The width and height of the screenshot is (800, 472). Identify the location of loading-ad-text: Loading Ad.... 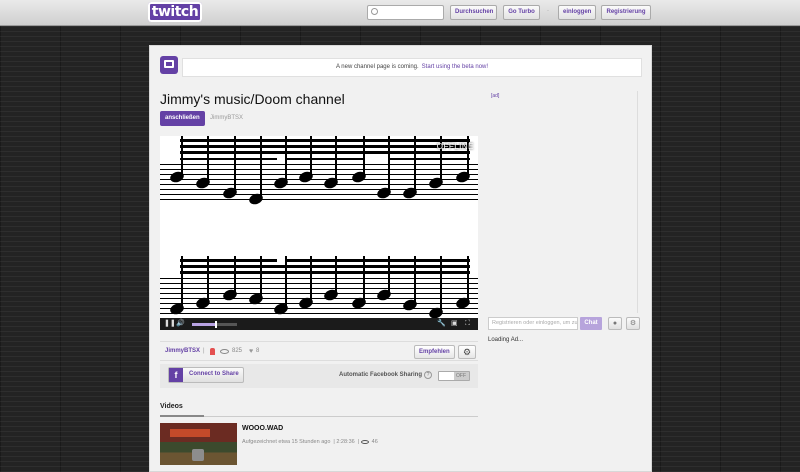
(506, 340).